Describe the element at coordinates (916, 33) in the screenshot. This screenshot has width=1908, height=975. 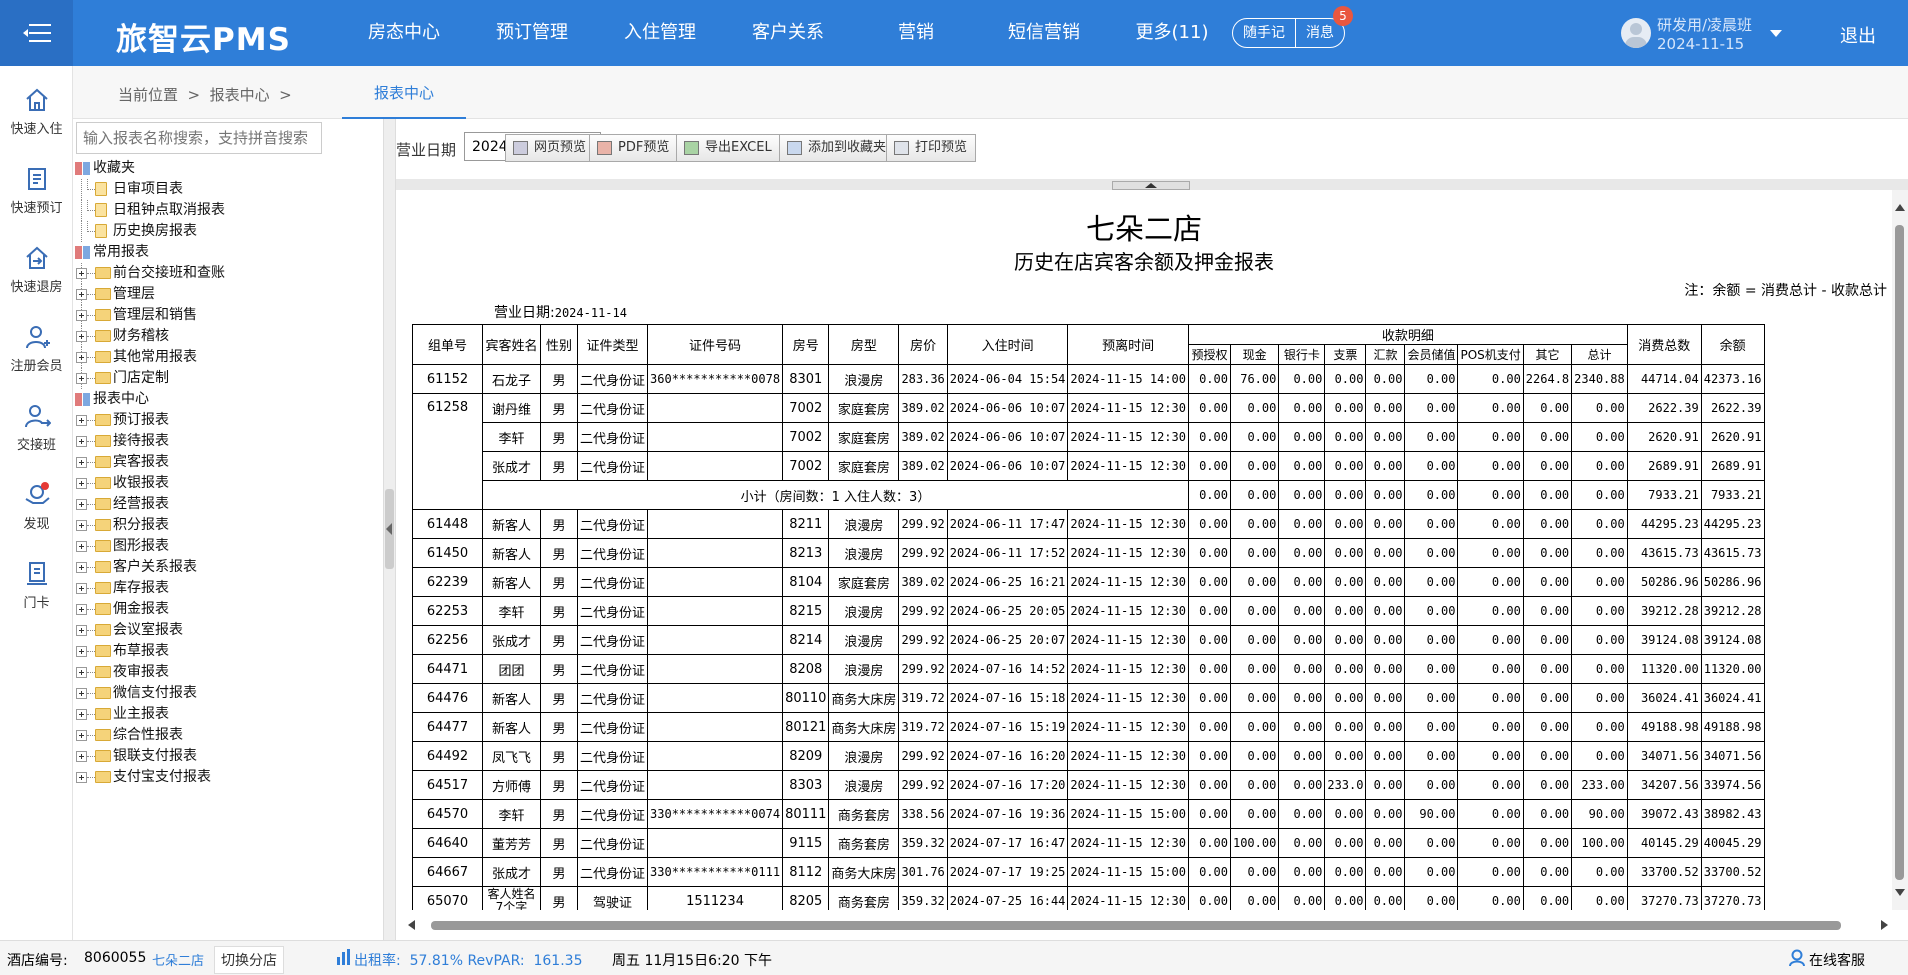
I see `nav-item-4: 营销` at that location.